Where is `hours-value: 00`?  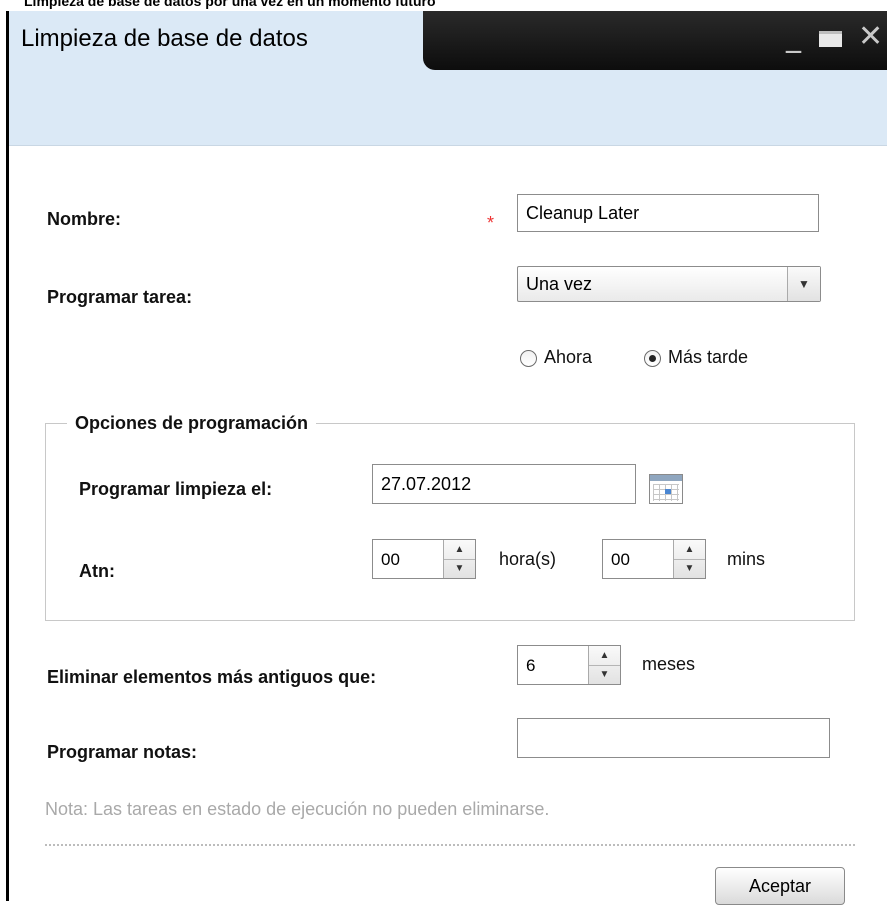 hours-value: 00 is located at coordinates (390, 560).